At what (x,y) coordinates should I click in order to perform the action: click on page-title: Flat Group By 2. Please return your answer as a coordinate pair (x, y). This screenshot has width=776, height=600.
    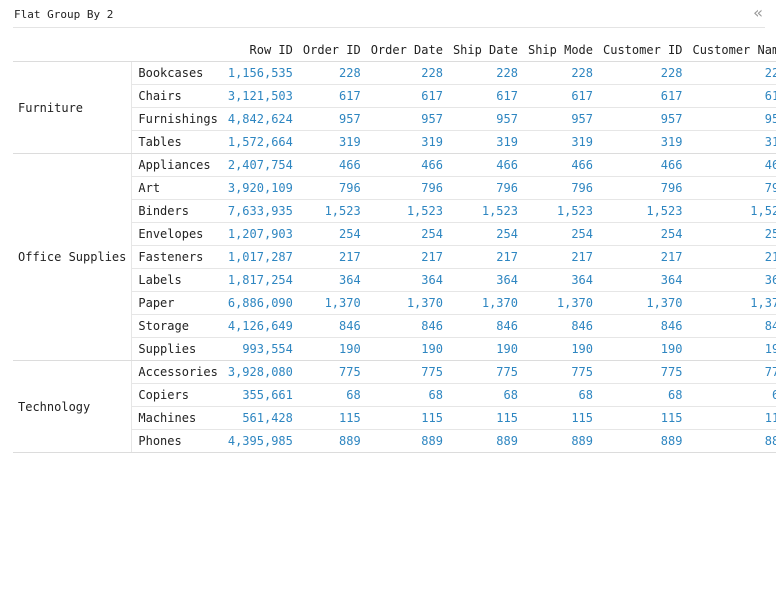
    Looking at the image, I should click on (64, 14).